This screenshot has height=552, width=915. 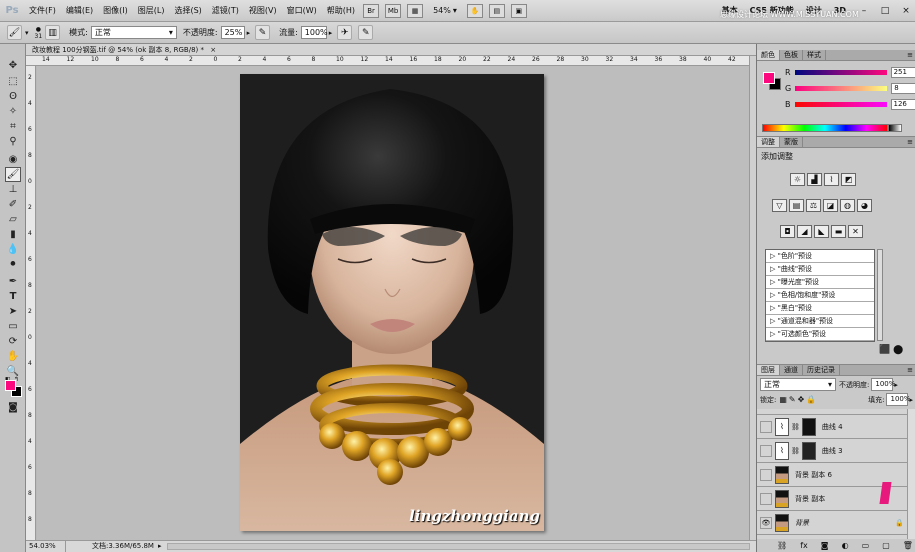 I want to click on workspace-3d: 3D, so click(x=840, y=10).